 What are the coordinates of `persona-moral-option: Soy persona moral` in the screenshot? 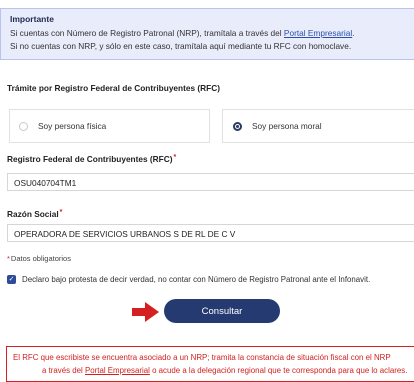 It's located at (318, 126).